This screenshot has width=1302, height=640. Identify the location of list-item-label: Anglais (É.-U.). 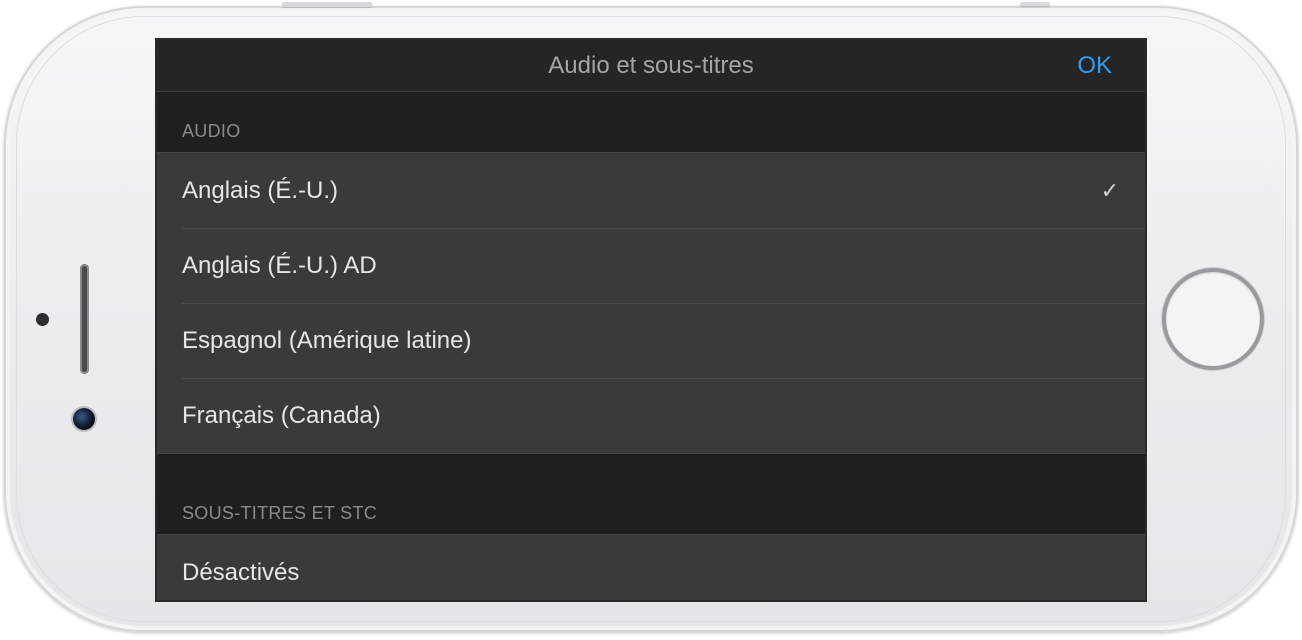
(260, 190).